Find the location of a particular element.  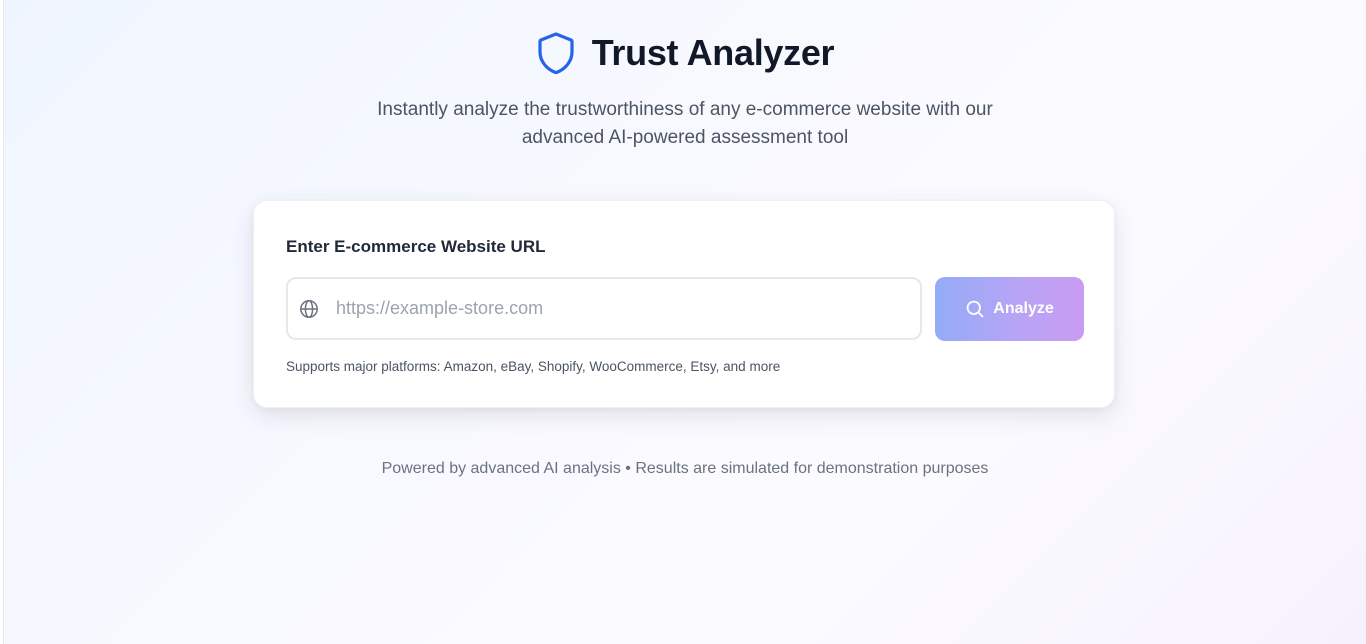

search-icon is located at coordinates (975, 309).